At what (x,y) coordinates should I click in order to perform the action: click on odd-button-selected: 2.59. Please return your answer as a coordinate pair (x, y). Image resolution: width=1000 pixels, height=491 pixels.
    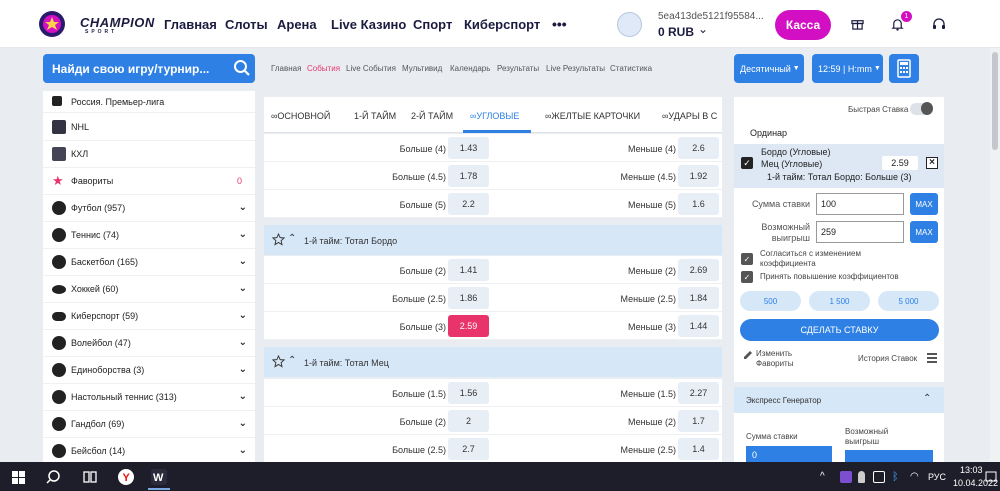
    Looking at the image, I should click on (468, 326).